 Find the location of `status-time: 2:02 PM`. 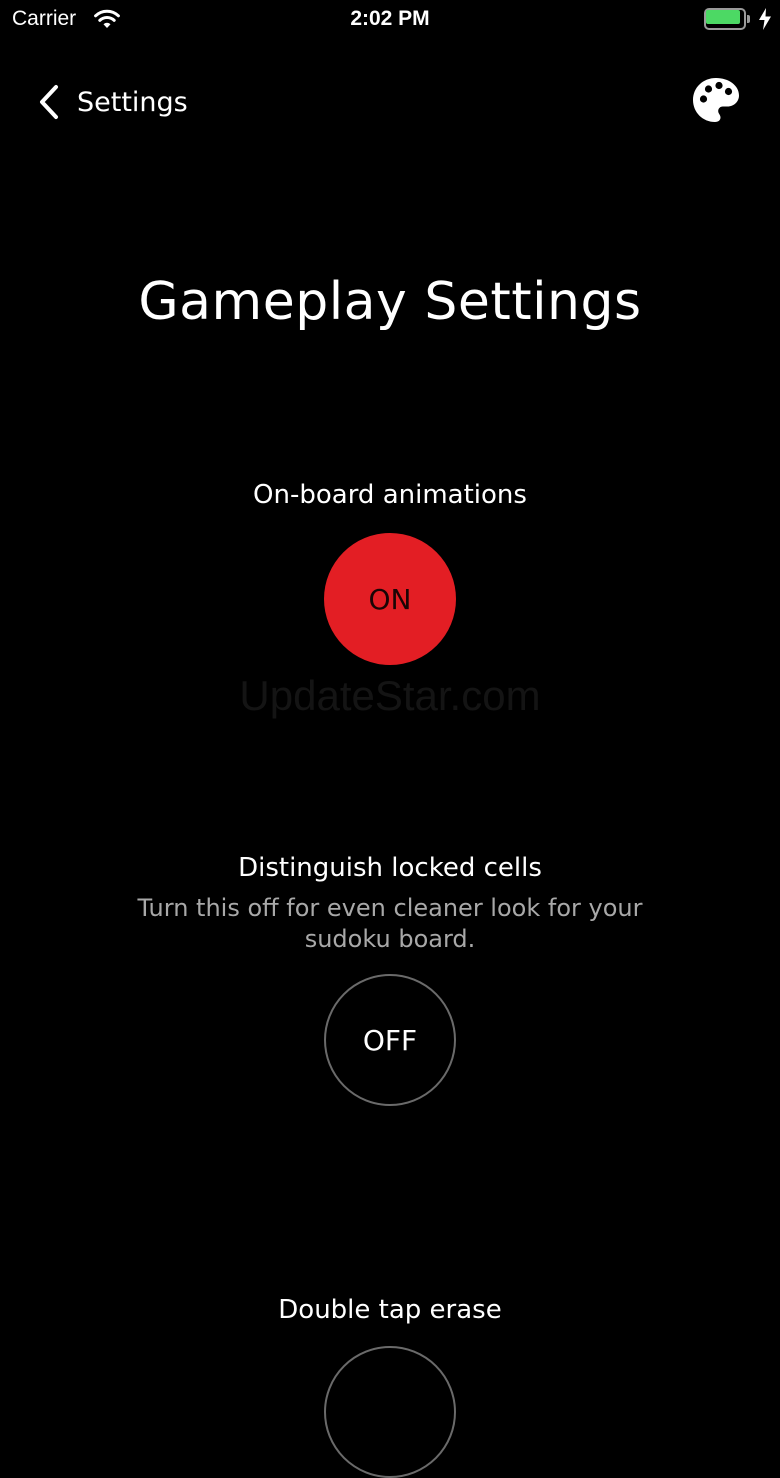

status-time: 2:02 PM is located at coordinates (390, 18).